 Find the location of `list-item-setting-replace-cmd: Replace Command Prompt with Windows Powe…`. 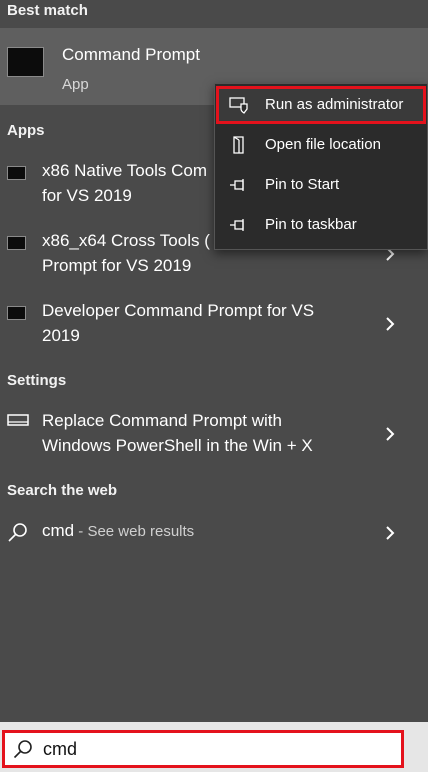

list-item-setting-replace-cmd: Replace Command Prompt with Windows Powe… is located at coordinates (214, 435).